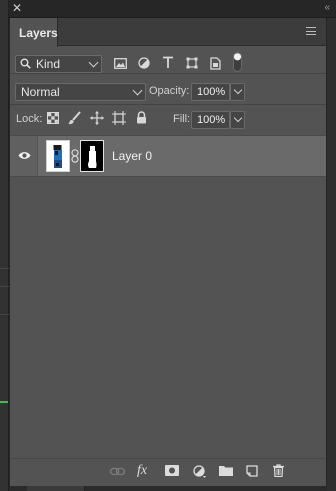  I want to click on right-edge-strip, so click(331, 254).